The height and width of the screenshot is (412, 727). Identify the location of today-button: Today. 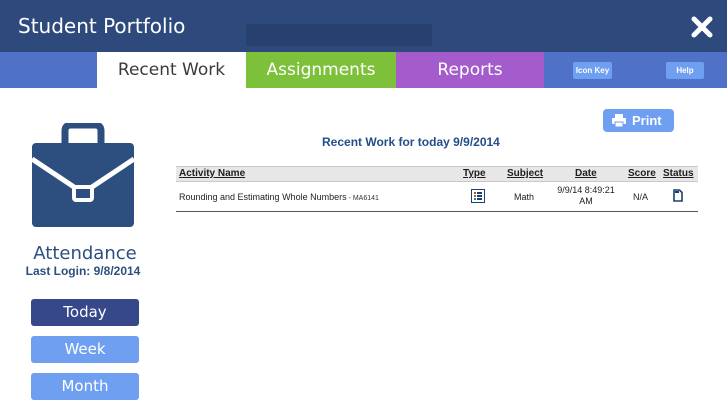
(85, 312).